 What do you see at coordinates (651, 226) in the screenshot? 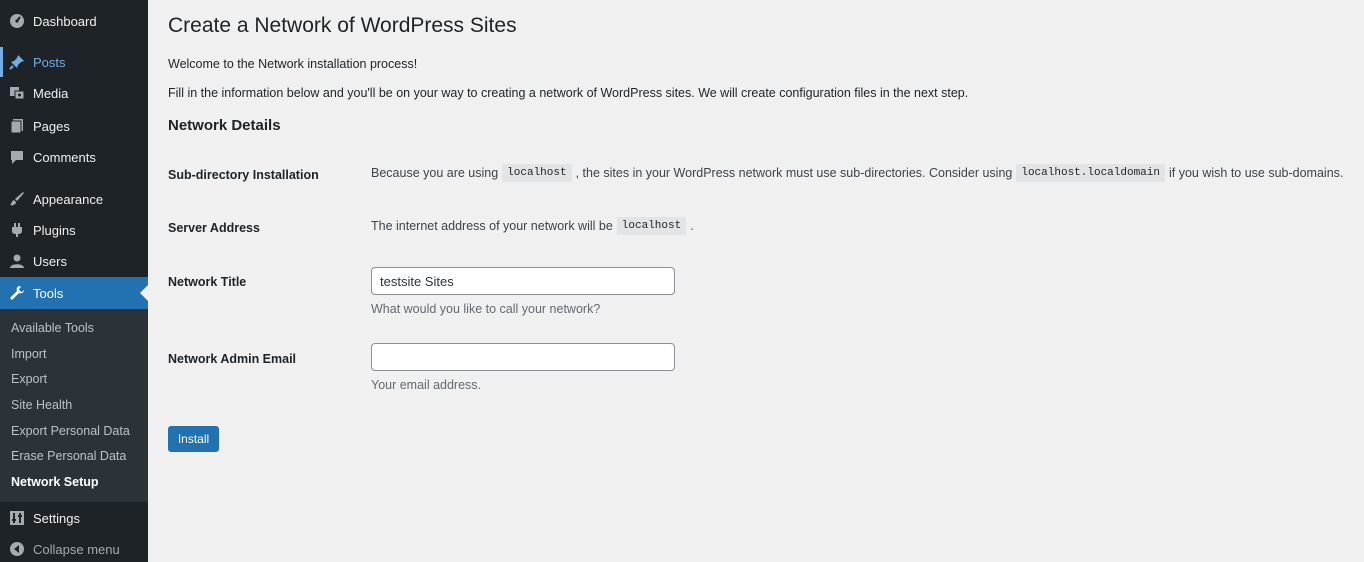
I see `server-address-code: localhost` at bounding box center [651, 226].